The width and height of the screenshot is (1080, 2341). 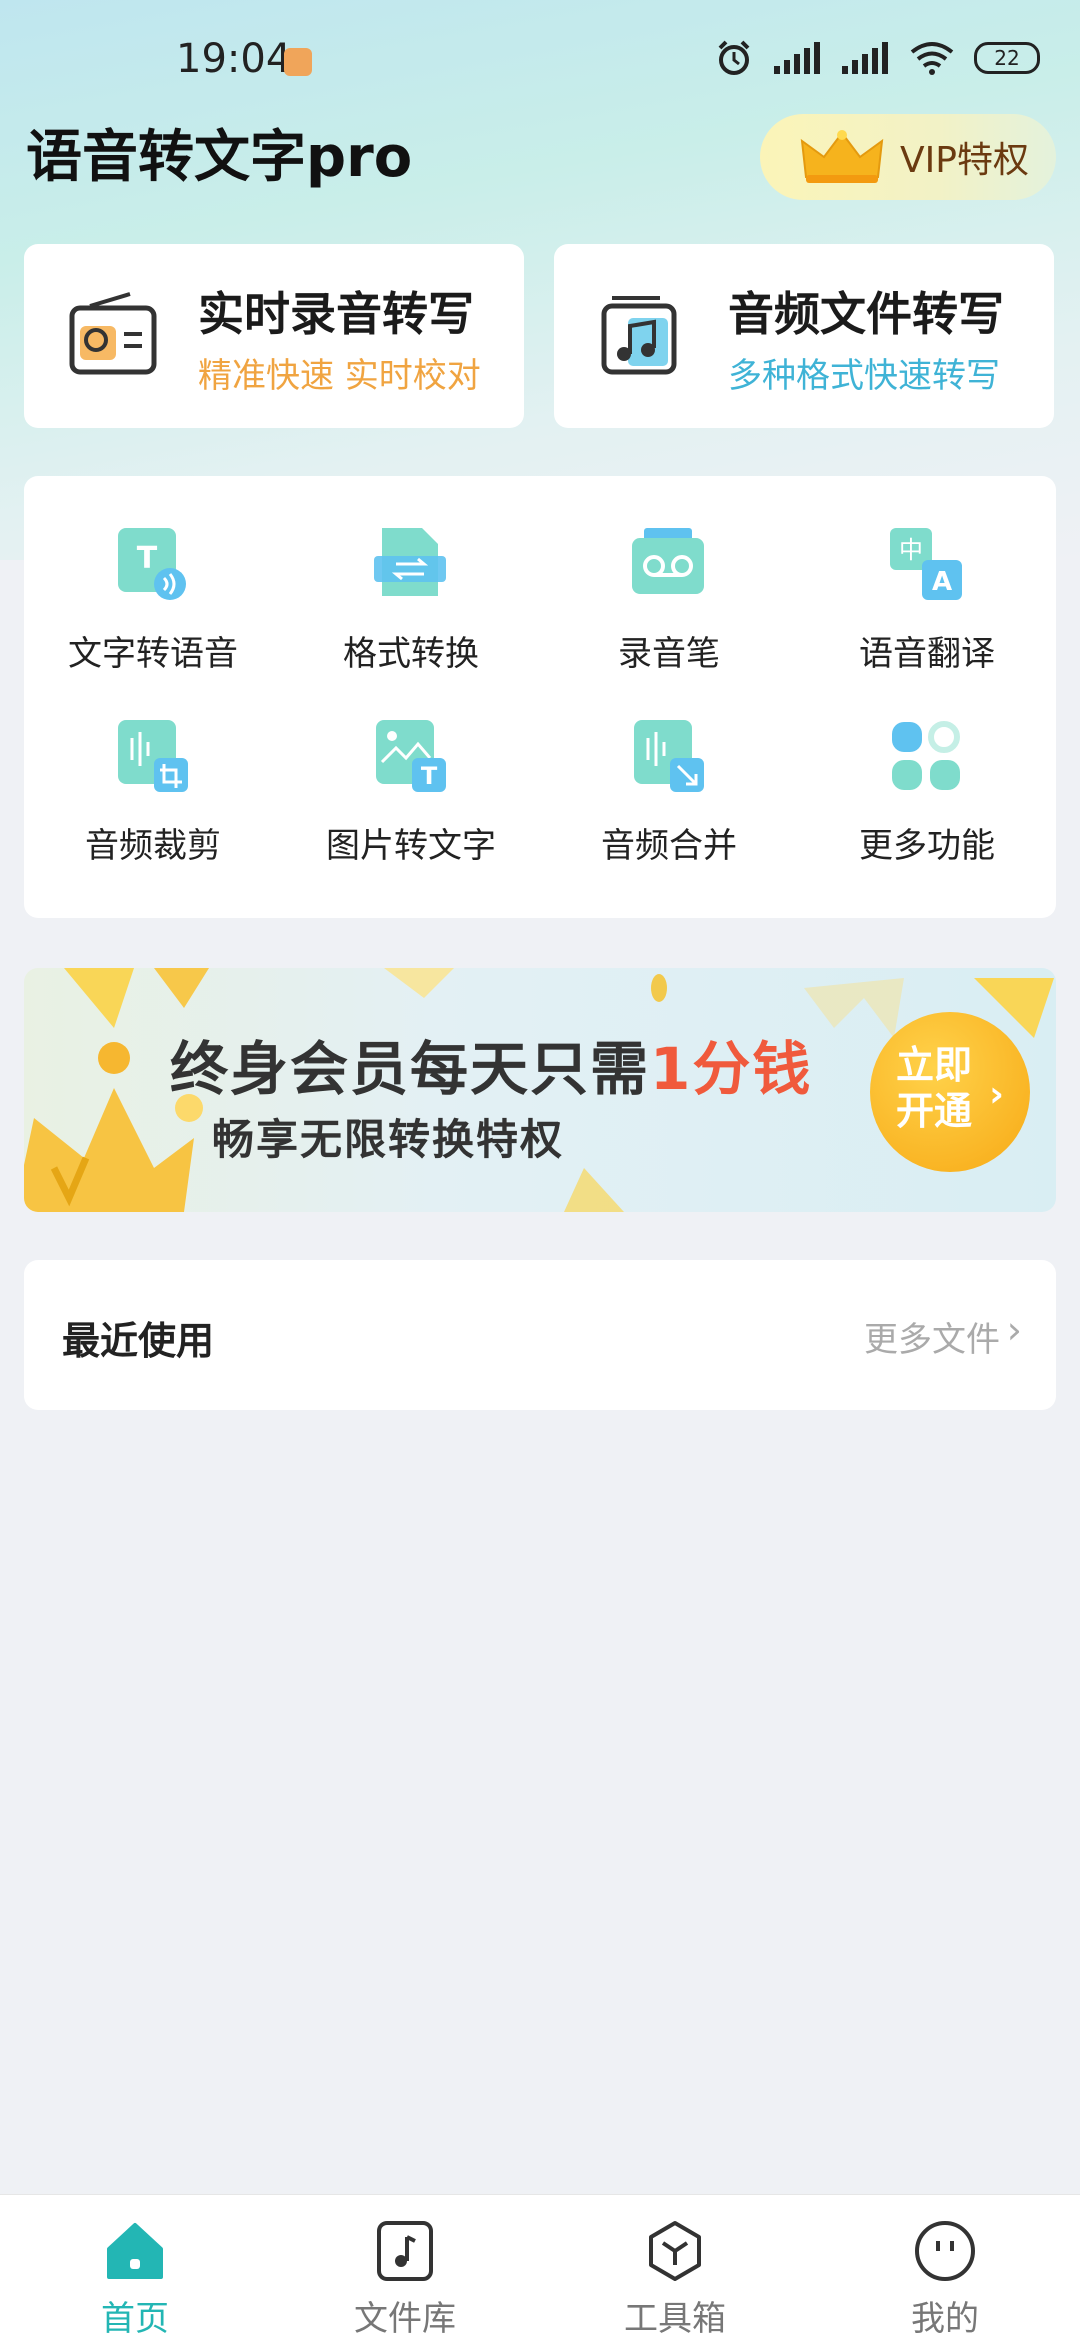 I want to click on tool-label: 音频合并, so click(x=669, y=846).